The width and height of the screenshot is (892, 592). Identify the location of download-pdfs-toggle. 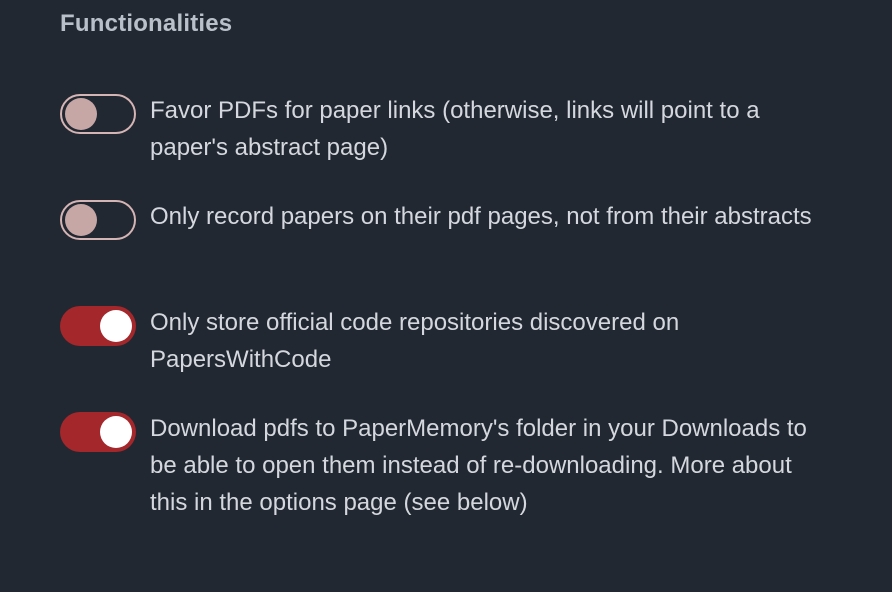
(98, 432).